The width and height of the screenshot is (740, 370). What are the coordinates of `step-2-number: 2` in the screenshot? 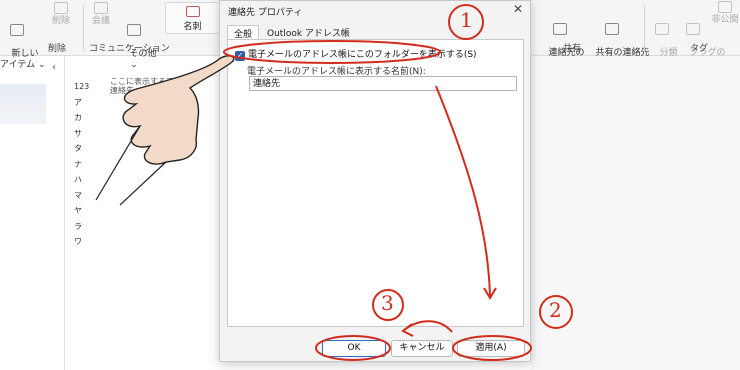 It's located at (555, 310).